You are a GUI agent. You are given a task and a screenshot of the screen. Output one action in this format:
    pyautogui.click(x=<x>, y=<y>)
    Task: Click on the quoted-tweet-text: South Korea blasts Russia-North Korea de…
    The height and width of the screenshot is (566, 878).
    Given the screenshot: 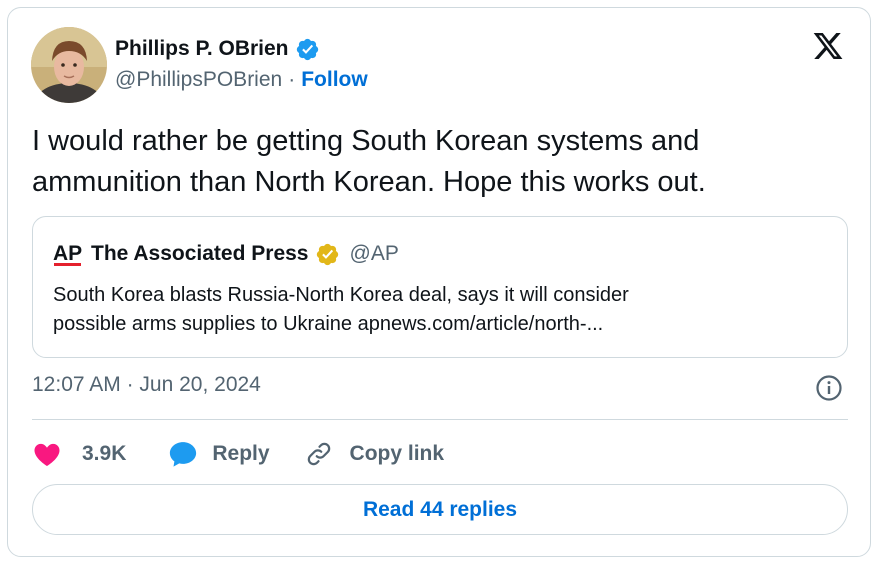 What is the action you would take?
    pyautogui.click(x=433, y=310)
    